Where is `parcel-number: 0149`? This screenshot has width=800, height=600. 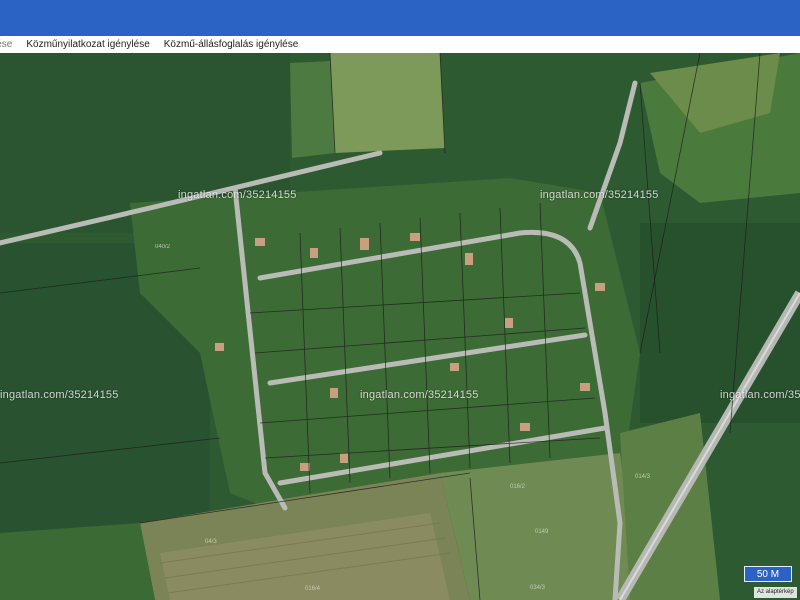
parcel-number: 0149 is located at coordinates (542, 532).